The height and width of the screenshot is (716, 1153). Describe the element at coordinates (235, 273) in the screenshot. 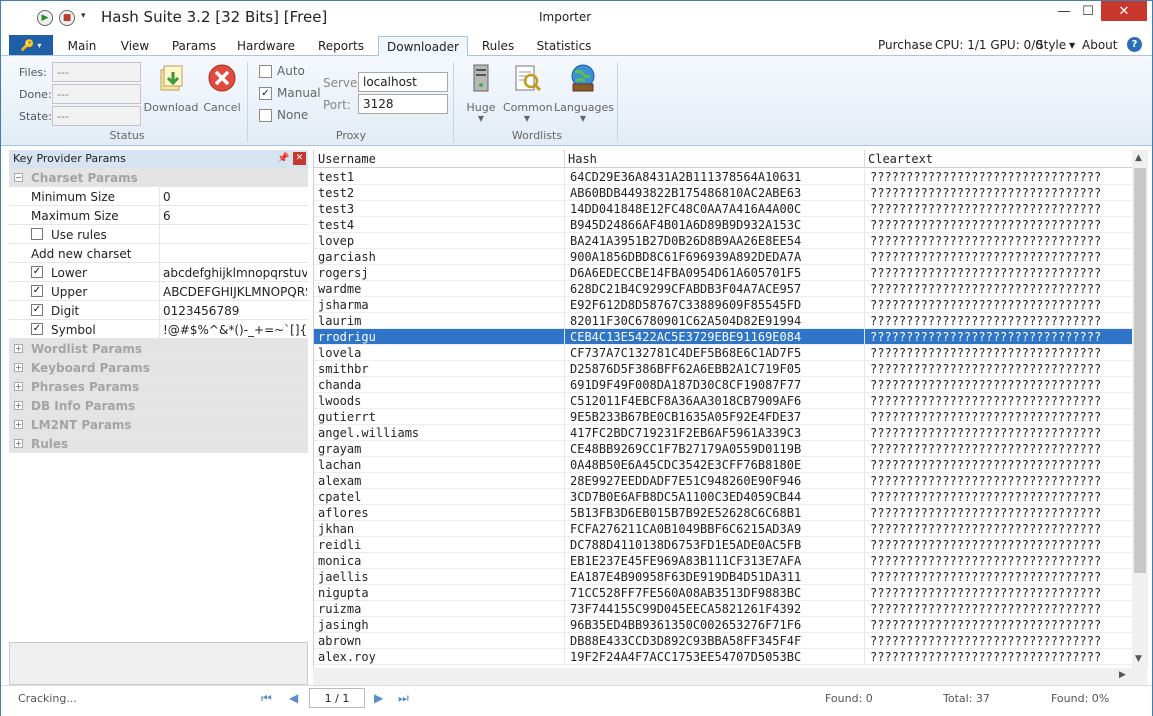

I see `param-value: abcdefghijklmnopqrstuvwxyz` at that location.